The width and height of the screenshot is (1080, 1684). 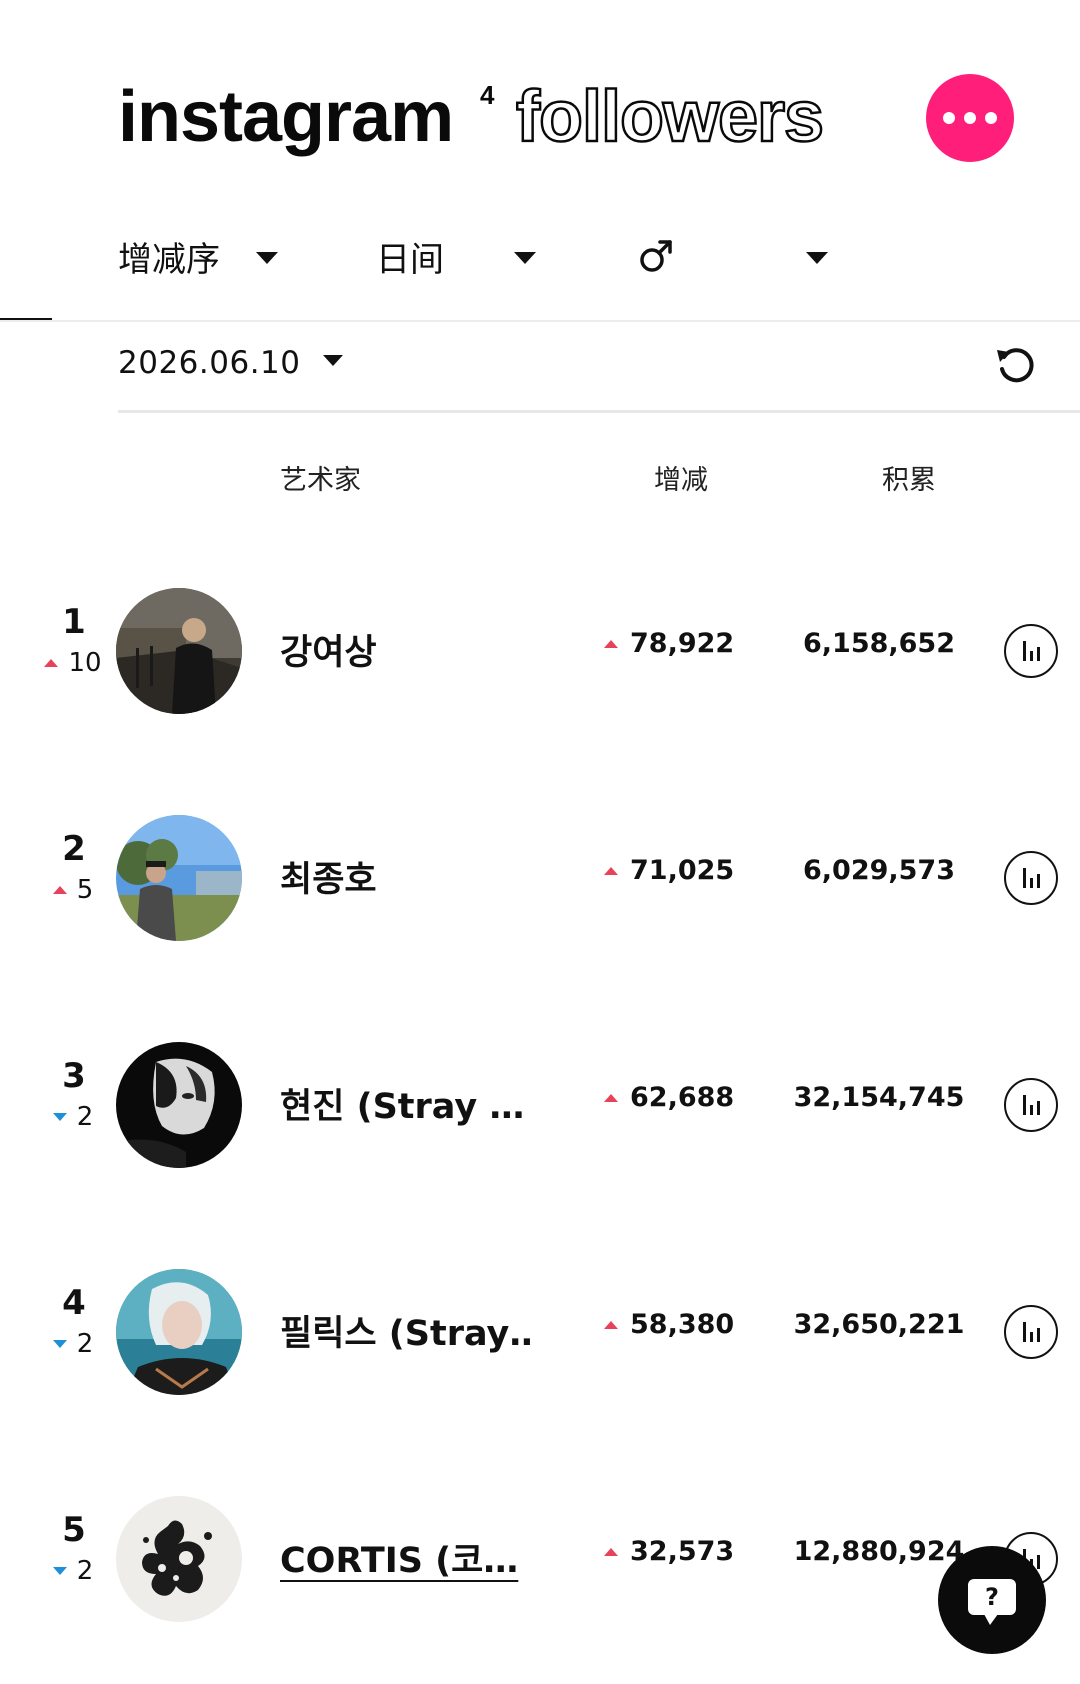 What do you see at coordinates (74, 1076) in the screenshot?
I see `rank-number: 3` at bounding box center [74, 1076].